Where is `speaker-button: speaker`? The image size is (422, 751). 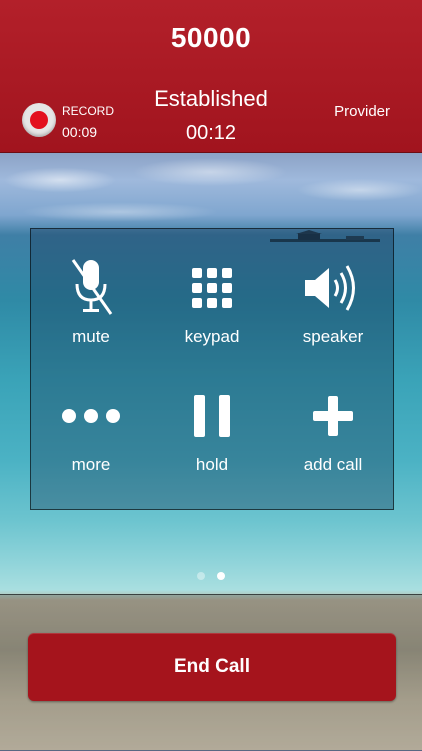 speaker-button: speaker is located at coordinates (333, 302).